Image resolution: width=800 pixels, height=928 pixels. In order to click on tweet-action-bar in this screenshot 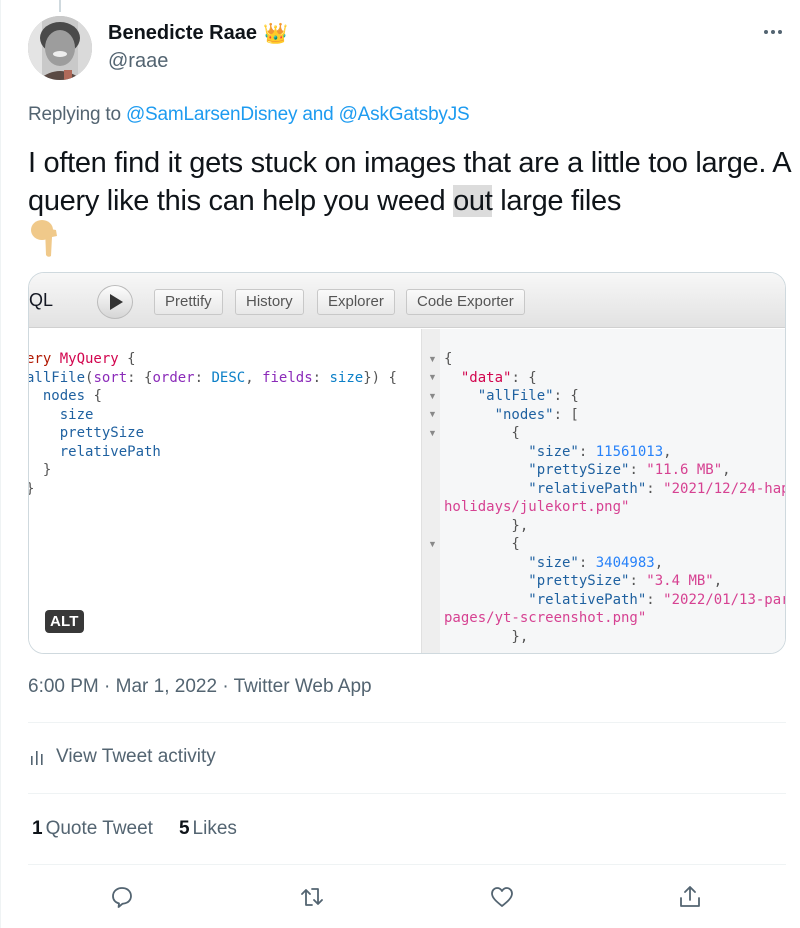, I will do `click(407, 897)`.